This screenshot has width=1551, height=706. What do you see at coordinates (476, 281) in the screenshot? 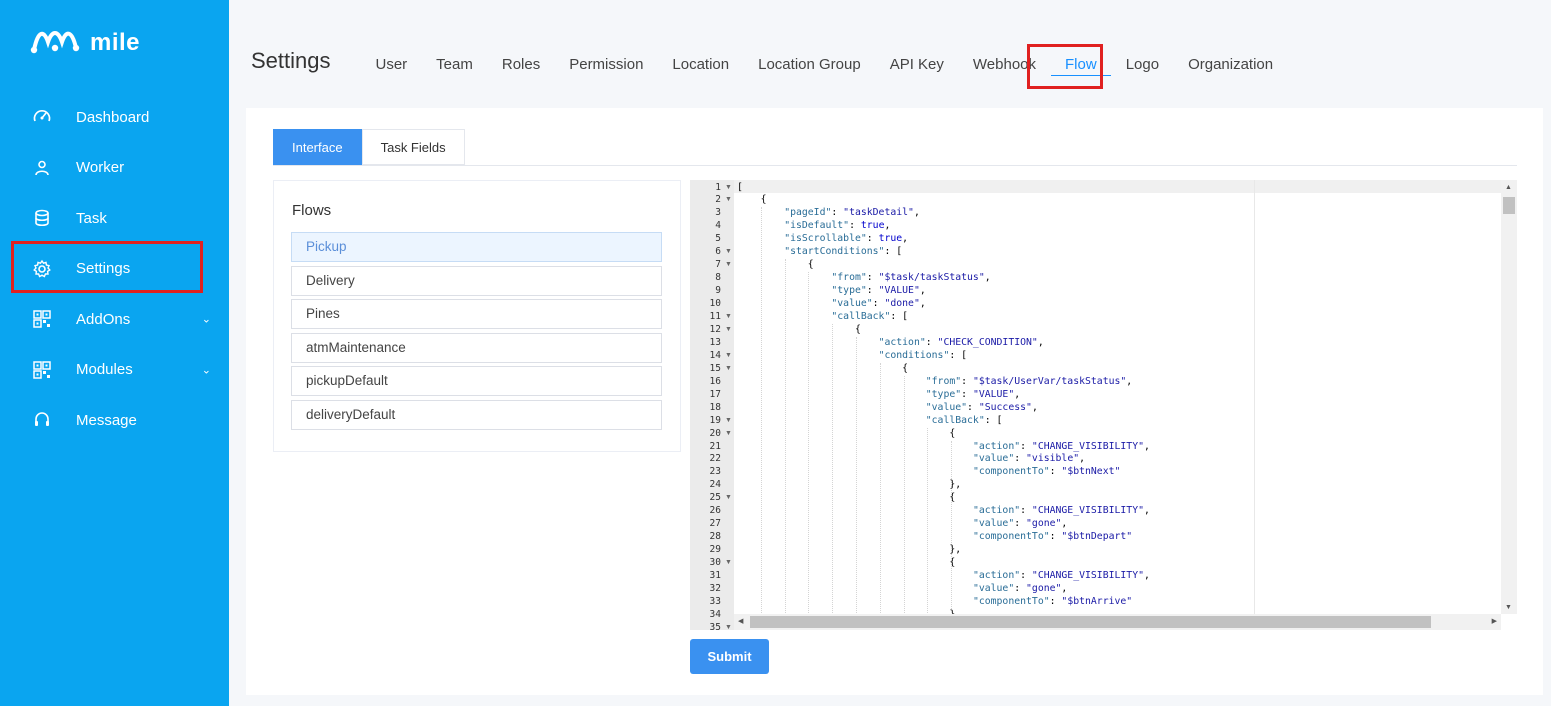
I see `flow-item-delivery: Delivery` at bounding box center [476, 281].